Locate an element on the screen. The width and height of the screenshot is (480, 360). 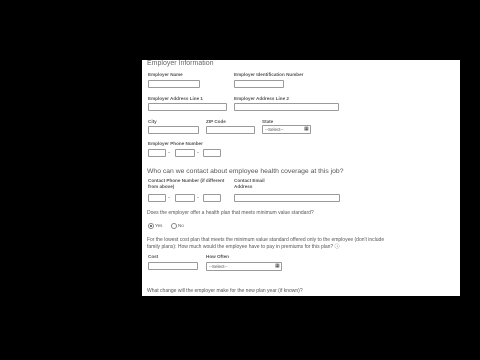
zip-input is located at coordinates (230, 130).